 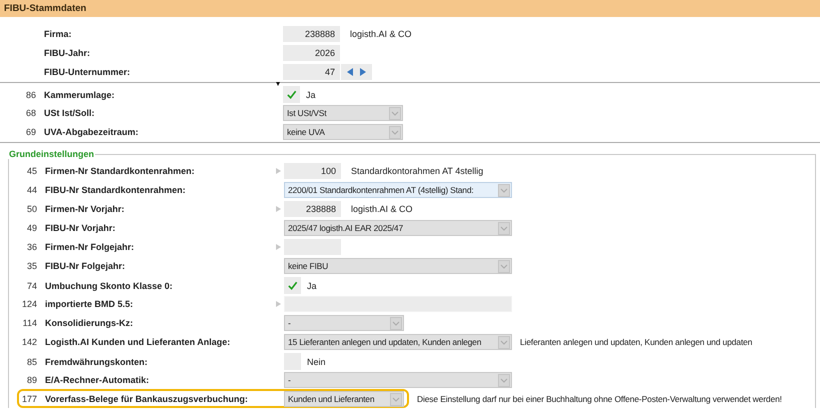 What do you see at coordinates (32, 228) in the screenshot?
I see `row-number: 49` at bounding box center [32, 228].